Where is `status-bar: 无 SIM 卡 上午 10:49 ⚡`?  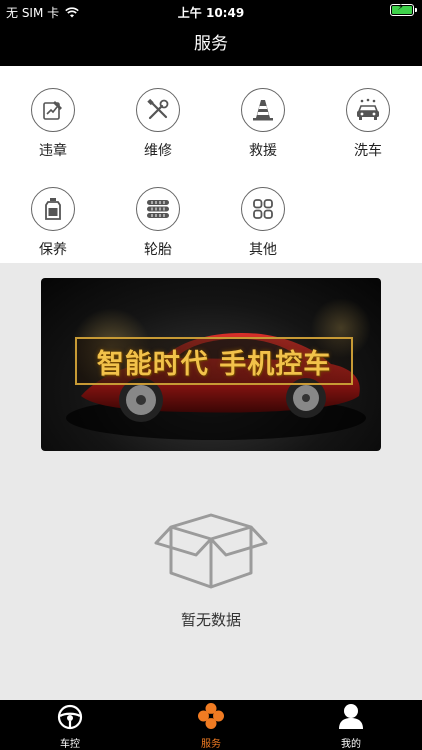 status-bar: 无 SIM 卡 上午 10:49 ⚡ is located at coordinates (211, 11).